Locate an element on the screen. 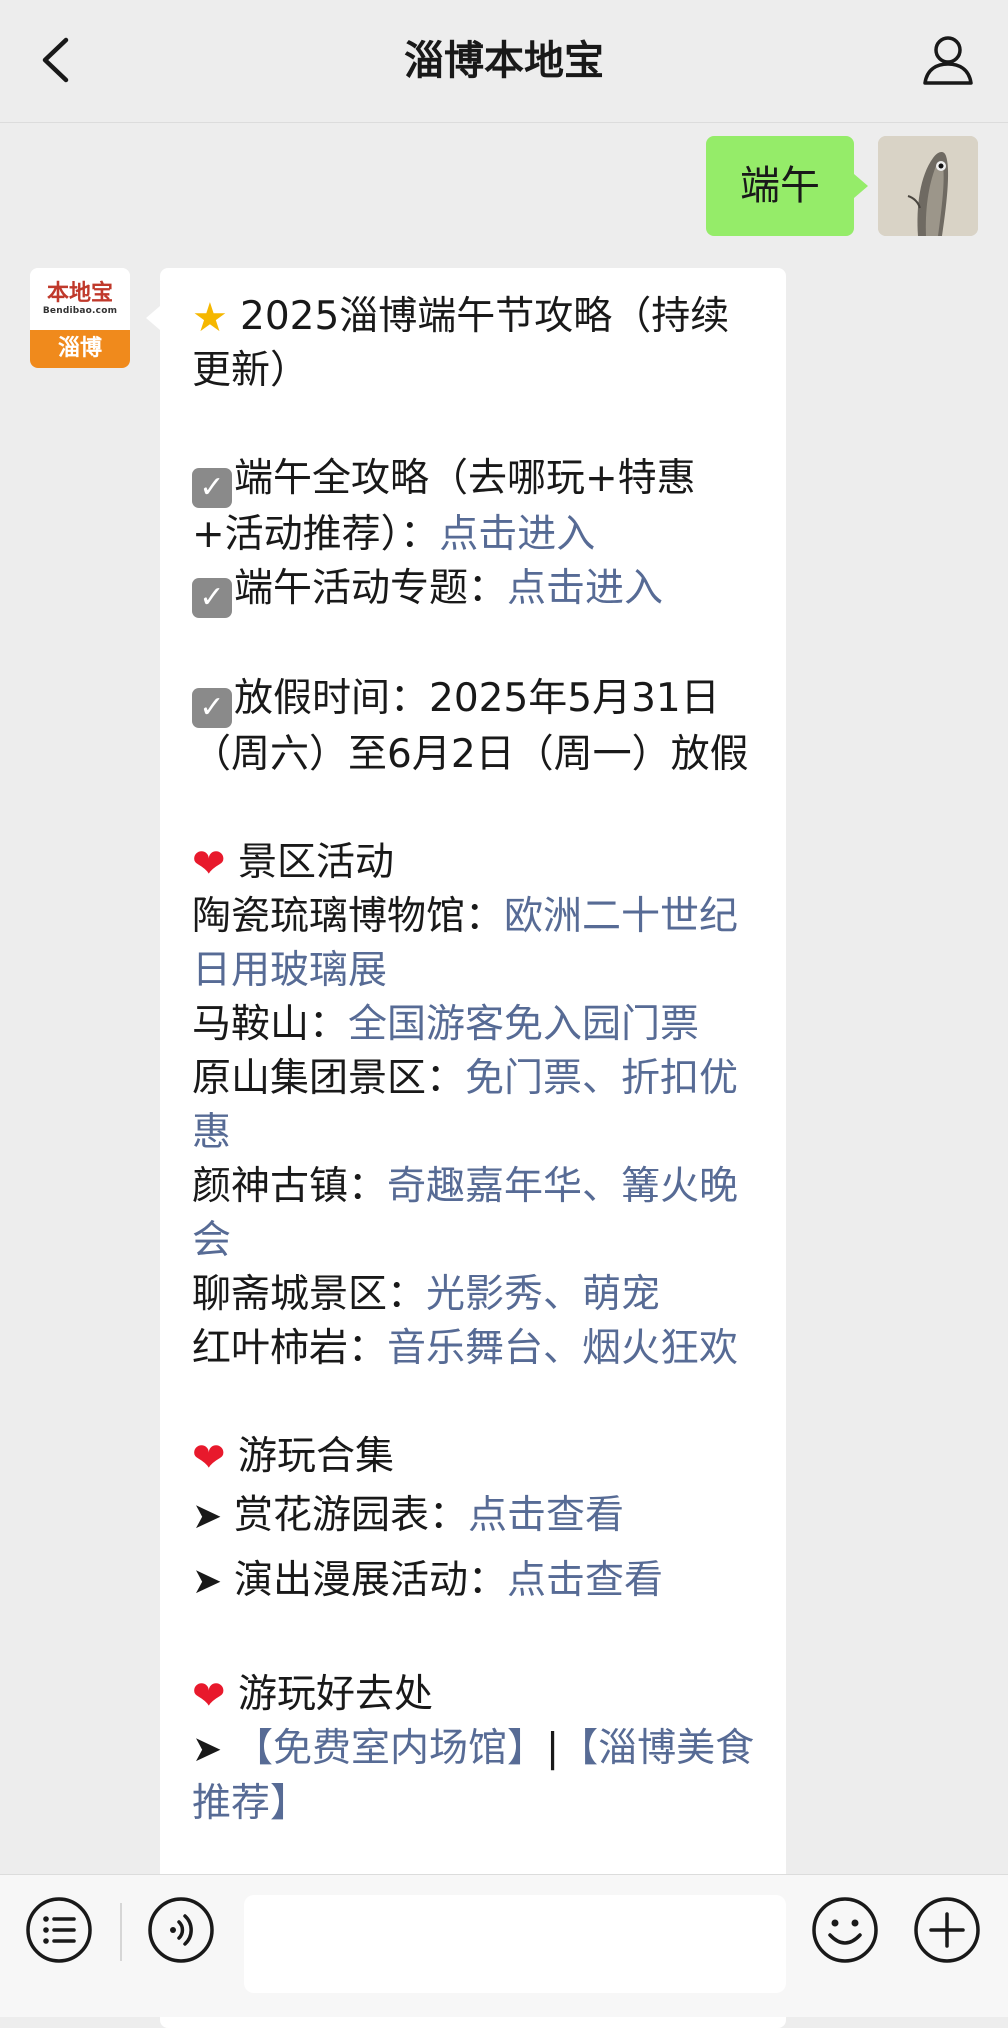  plus-icon is located at coordinates (947, 1930).